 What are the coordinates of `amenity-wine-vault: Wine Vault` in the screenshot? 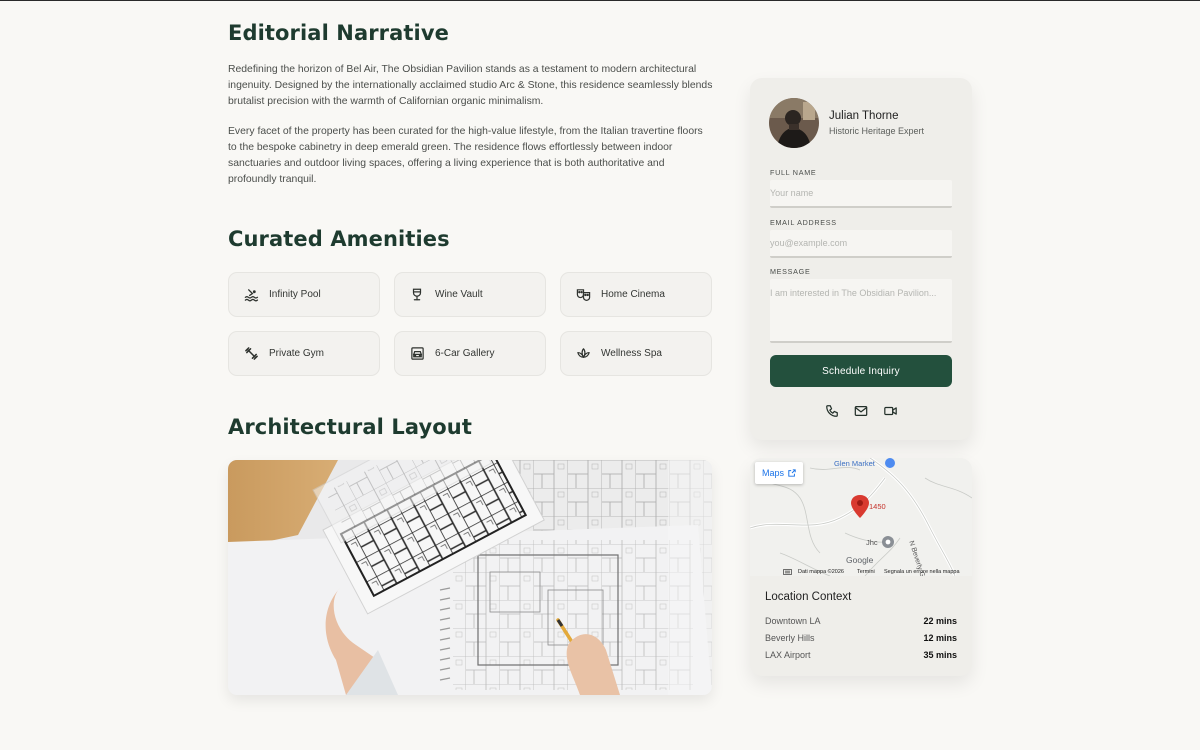 It's located at (470, 294).